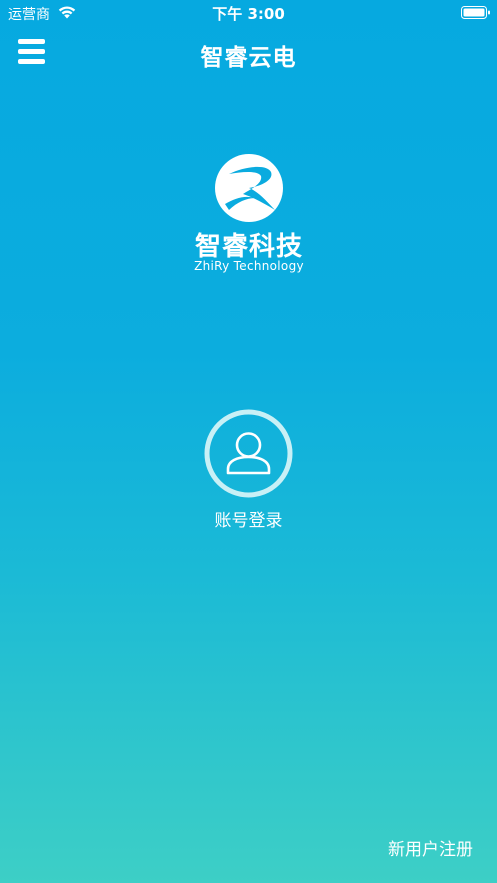 This screenshot has width=497, height=883. I want to click on logo-company-name-en: ZhiRy Technology, so click(249, 266).